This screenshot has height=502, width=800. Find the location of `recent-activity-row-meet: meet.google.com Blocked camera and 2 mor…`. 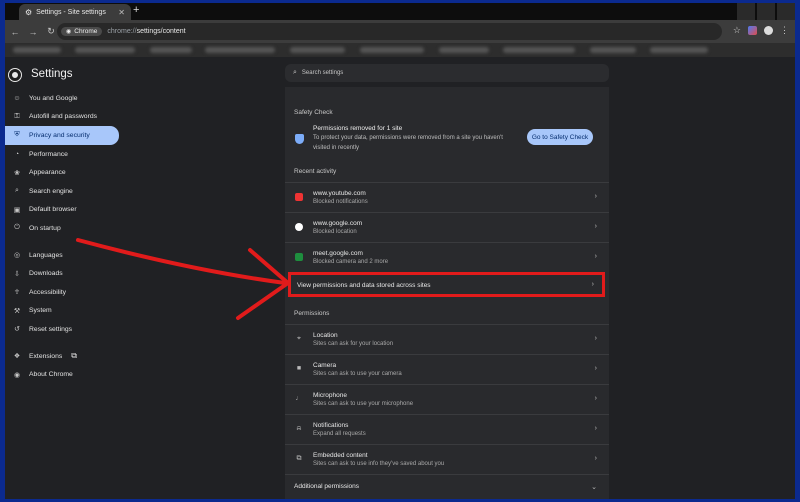

recent-activity-row-meet: meet.google.com Blocked camera and 2 mor… is located at coordinates (447, 257).